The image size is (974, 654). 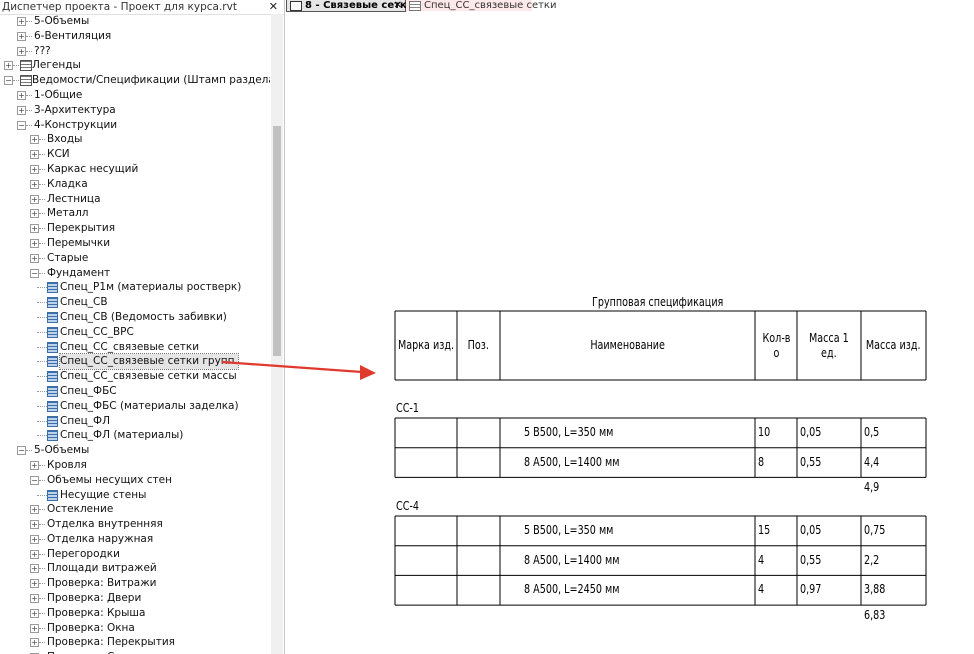 I want to click on cell-qty: 8, so click(x=761, y=461).